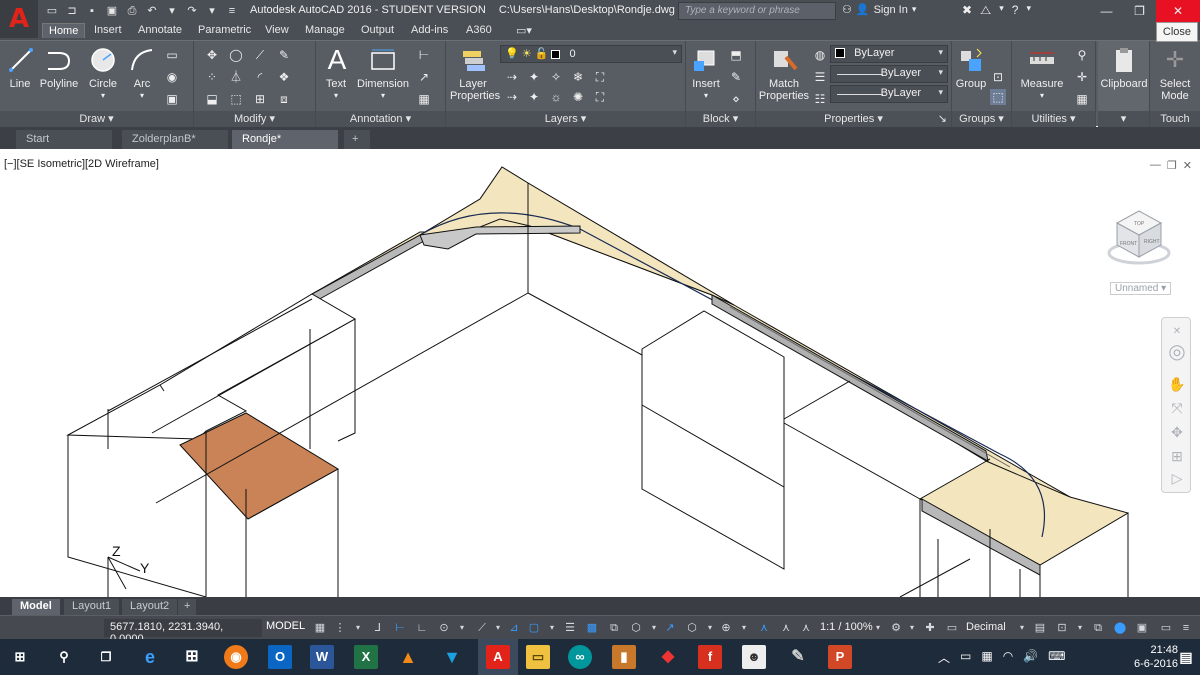  I want to click on copy-icon: ⁘, so click(212, 77).